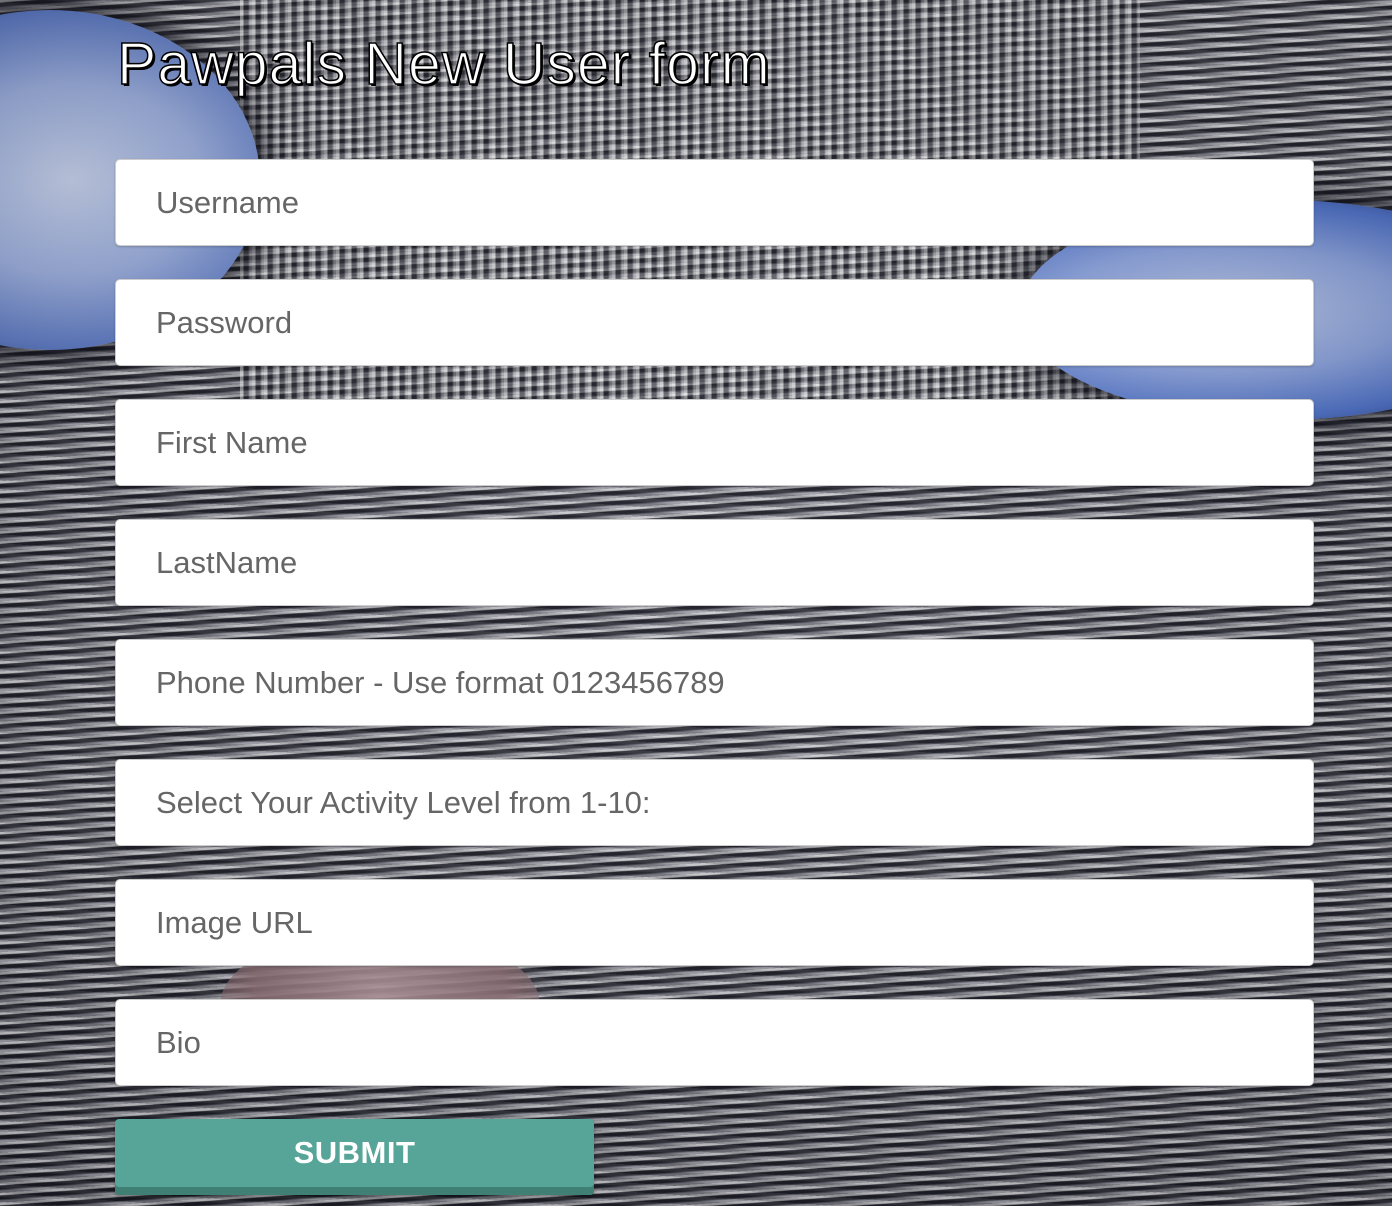 The width and height of the screenshot is (1392, 1206). What do you see at coordinates (714, 322) in the screenshot?
I see `password-input` at bounding box center [714, 322].